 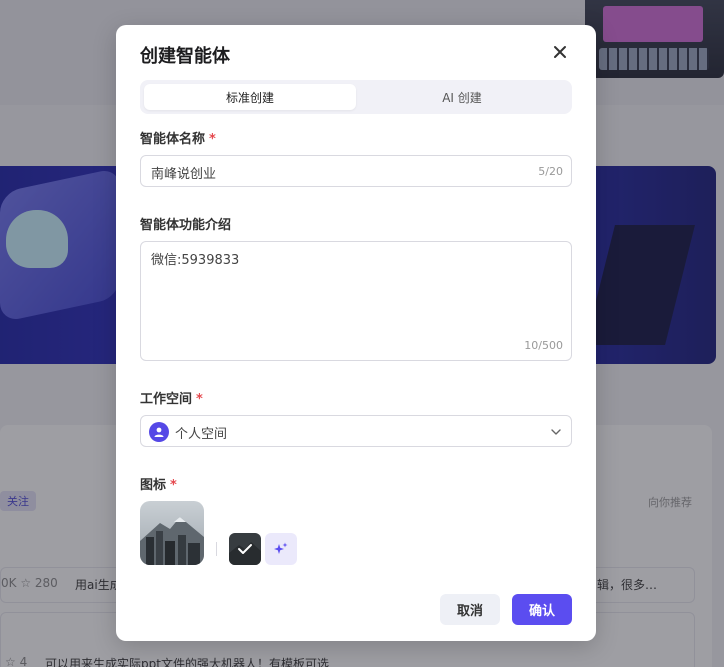 What do you see at coordinates (356, 171) in the screenshot?
I see `agent-name-input: 南峰说创业 5/20` at bounding box center [356, 171].